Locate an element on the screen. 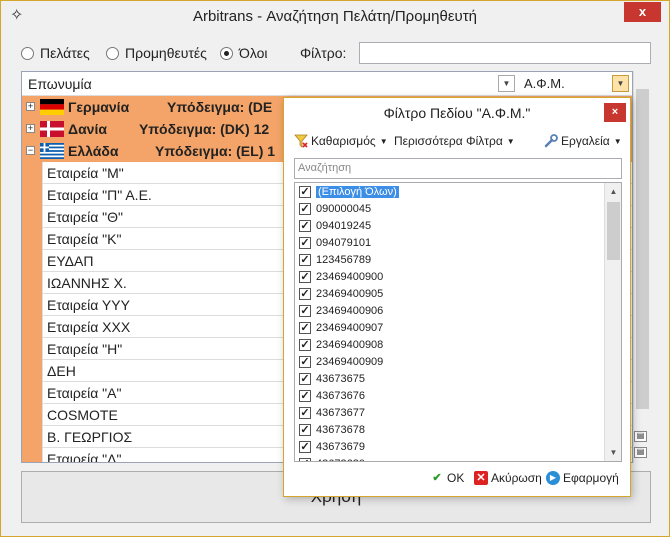  radio-all: Όλοι is located at coordinates (244, 53).